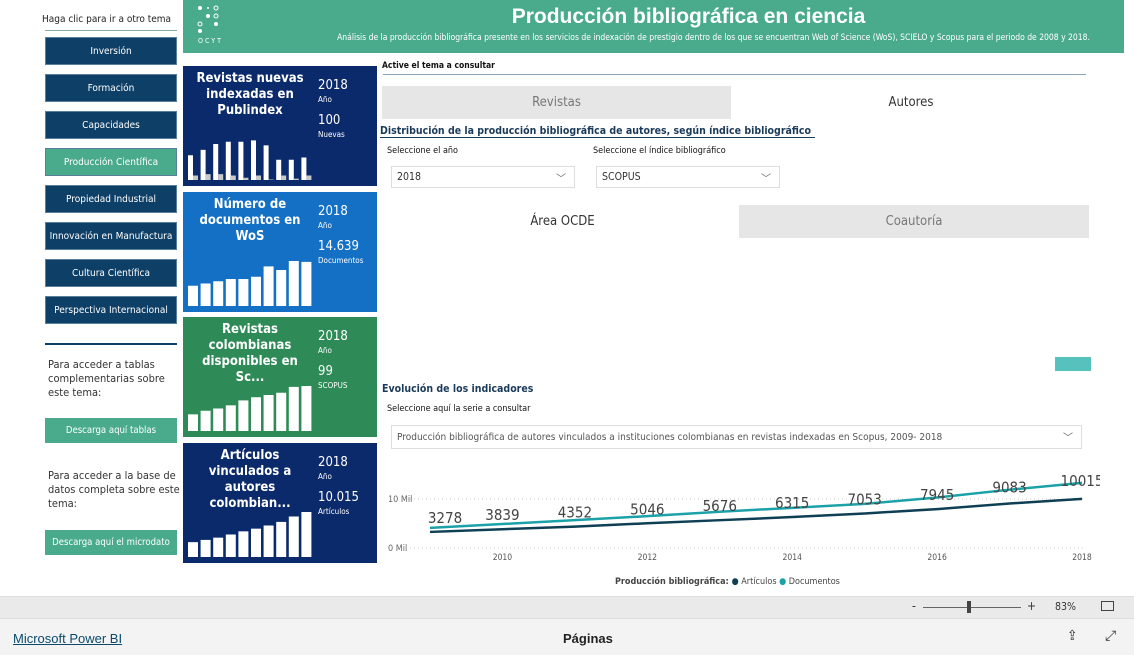  Describe the element at coordinates (483, 177) in the screenshot. I see `year-dropdown: 2018 ﹀` at that location.